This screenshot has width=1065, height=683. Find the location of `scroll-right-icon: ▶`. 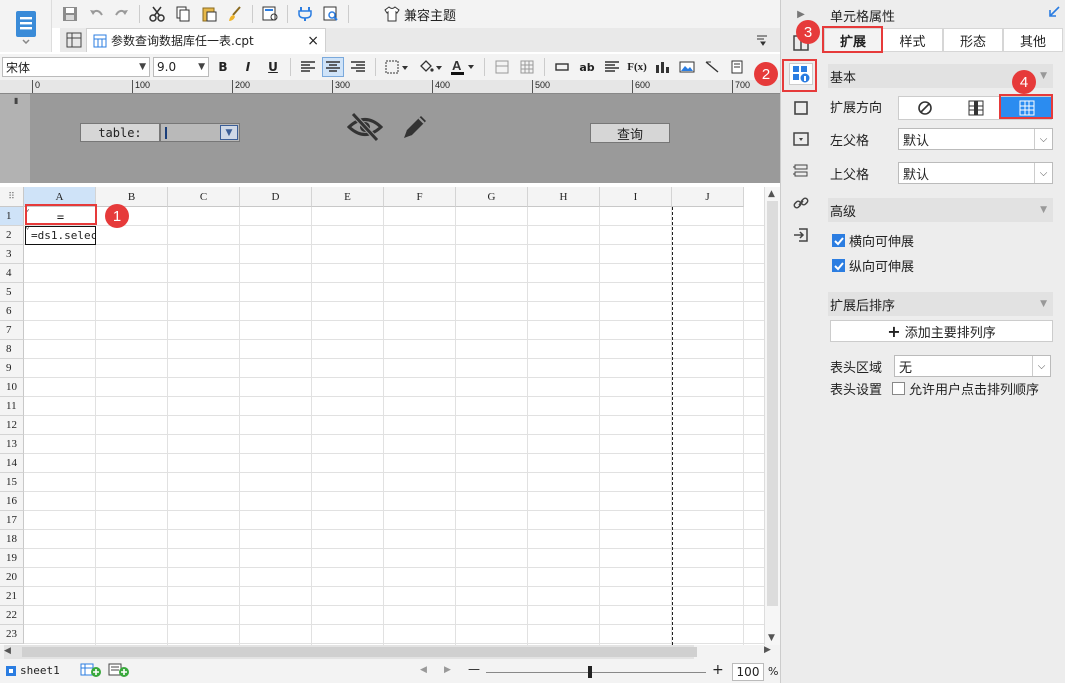

scroll-right-icon: ▶ is located at coordinates (767, 650).